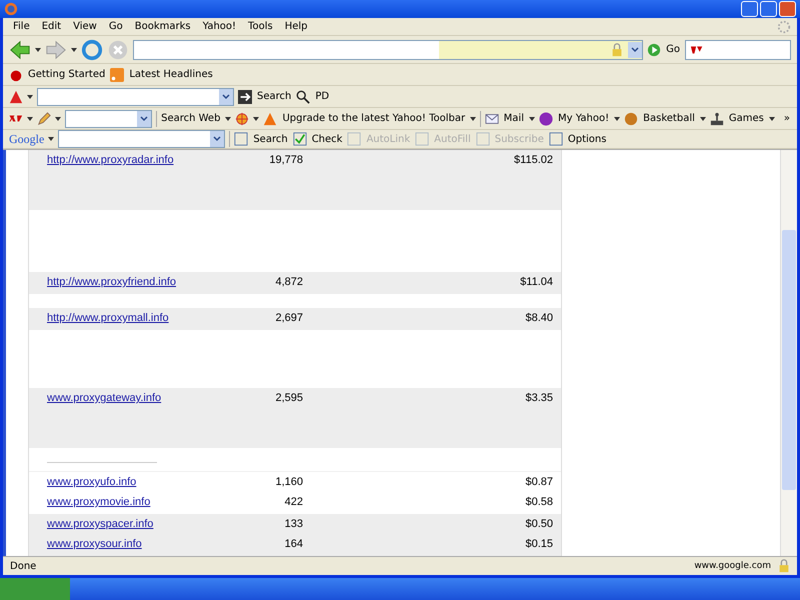 This screenshot has height=600, width=800. I want to click on menu-item: View, so click(85, 26).